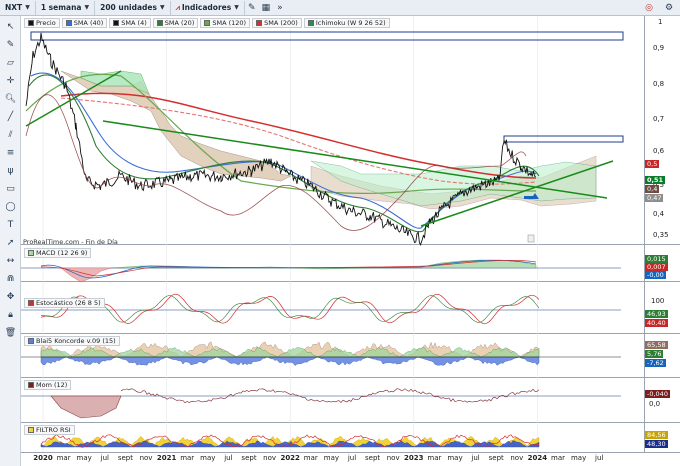  What do you see at coordinates (64, 303) in the screenshot?
I see `legend-stoch: Estocástico (26 8 5)` at bounding box center [64, 303].